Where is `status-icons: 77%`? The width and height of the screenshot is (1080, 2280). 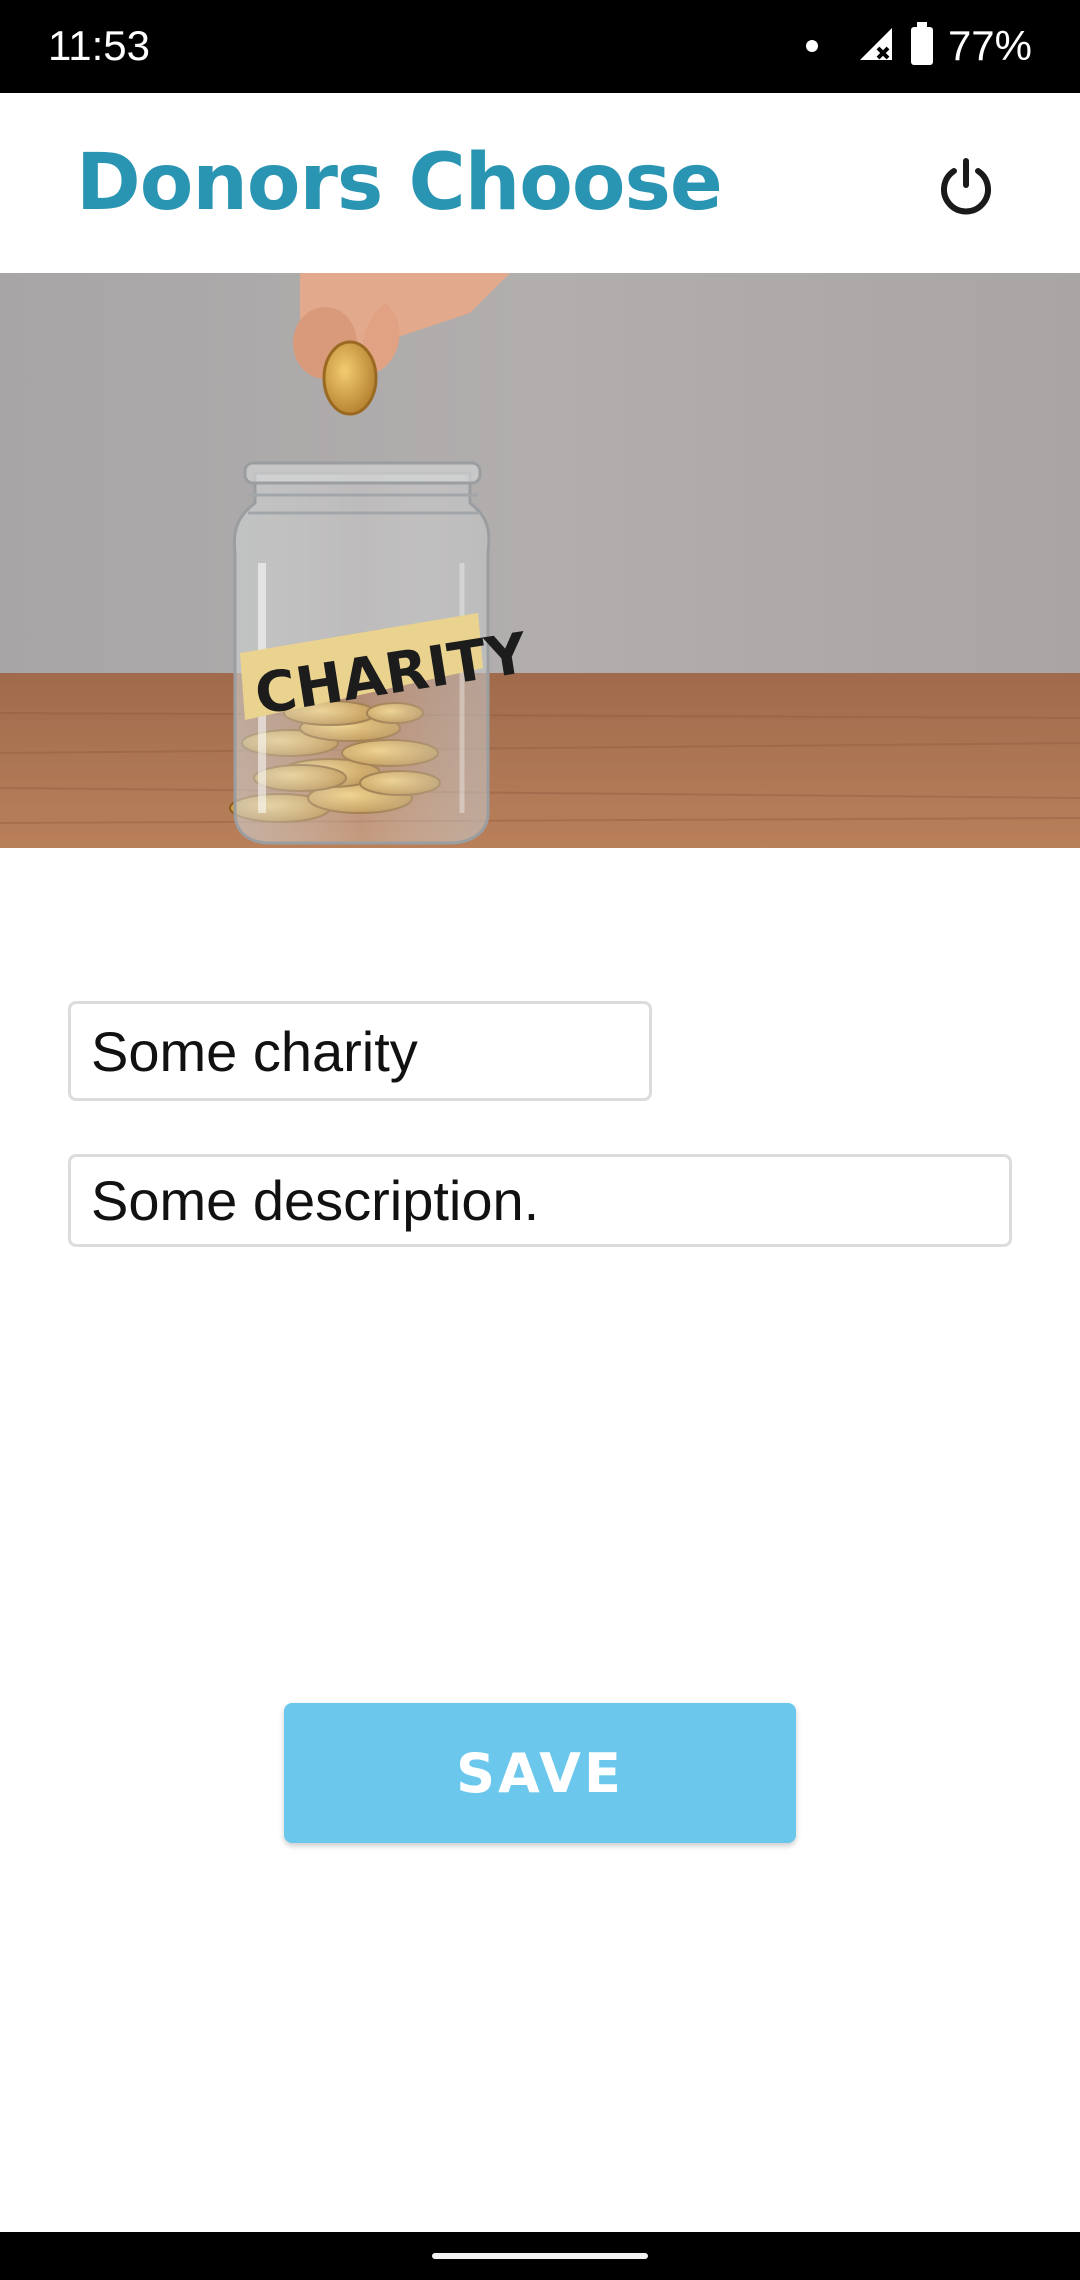
status-icons: 77% is located at coordinates (918, 46).